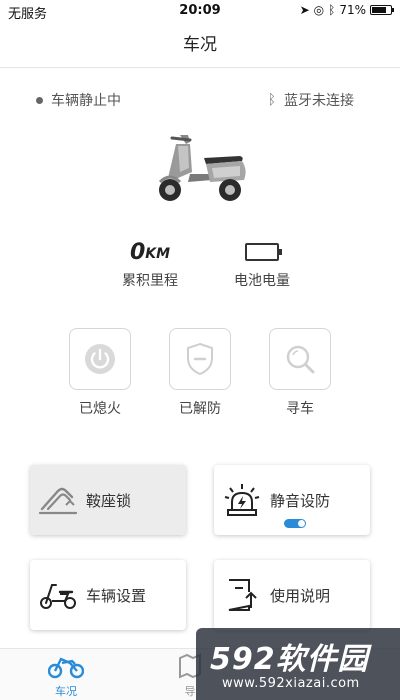 The image size is (400, 700). What do you see at coordinates (322, 659) in the screenshot?
I see `watermark-brand-text: 软件园` at bounding box center [322, 659].